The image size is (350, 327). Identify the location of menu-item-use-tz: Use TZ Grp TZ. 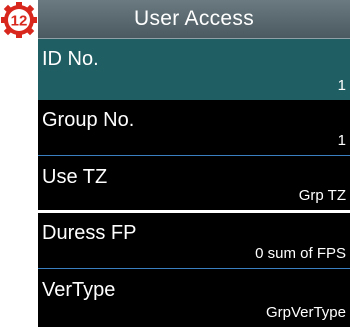
(194, 183).